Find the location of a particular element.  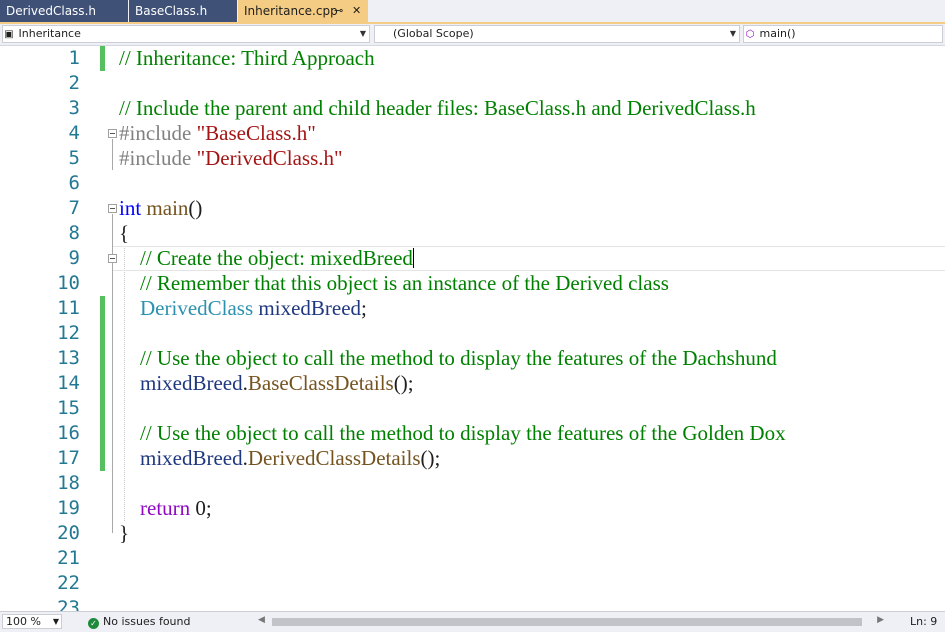

tab-derivedclass-h: DerivedClass.h is located at coordinates (64, 11).